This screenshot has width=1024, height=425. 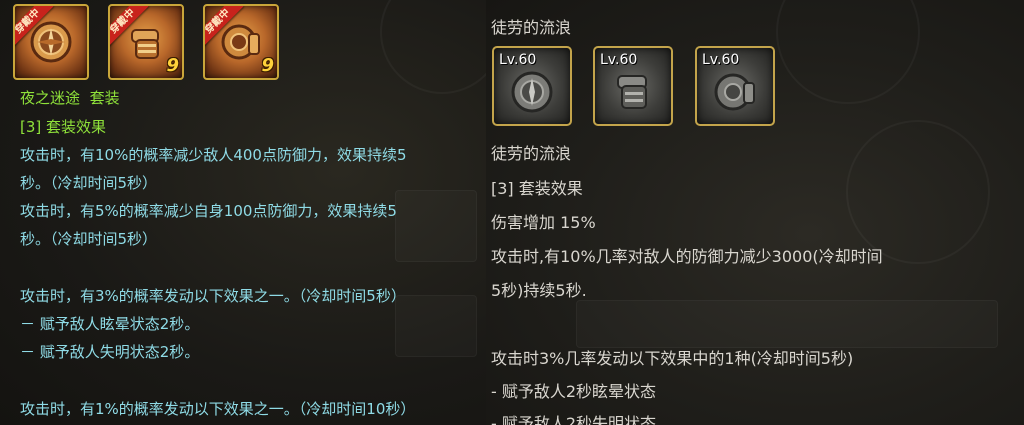 What do you see at coordinates (531, 27) in the screenshot?
I see `set-title: 徒劳的流浪` at bounding box center [531, 27].